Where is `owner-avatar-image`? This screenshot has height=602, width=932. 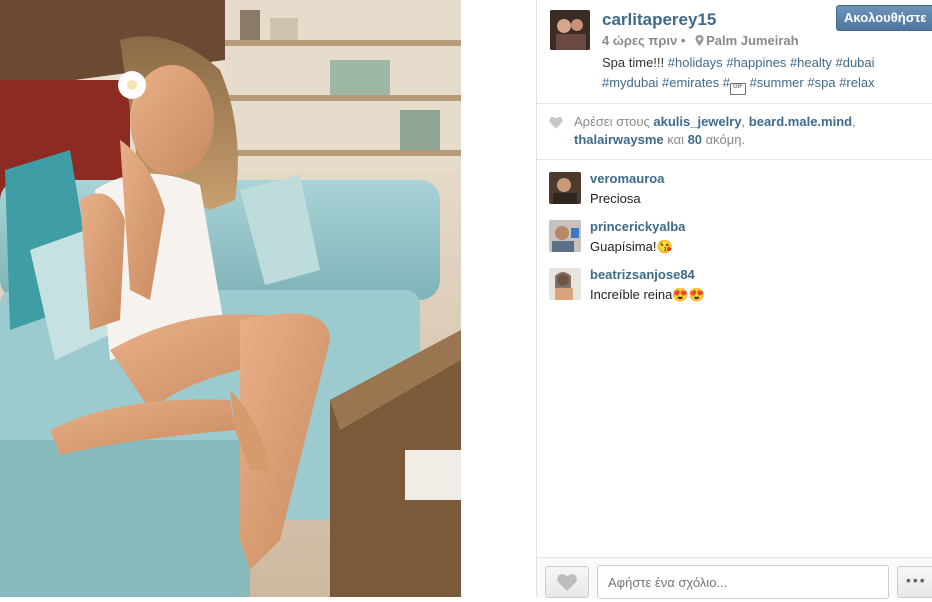
owner-avatar-image is located at coordinates (570, 30).